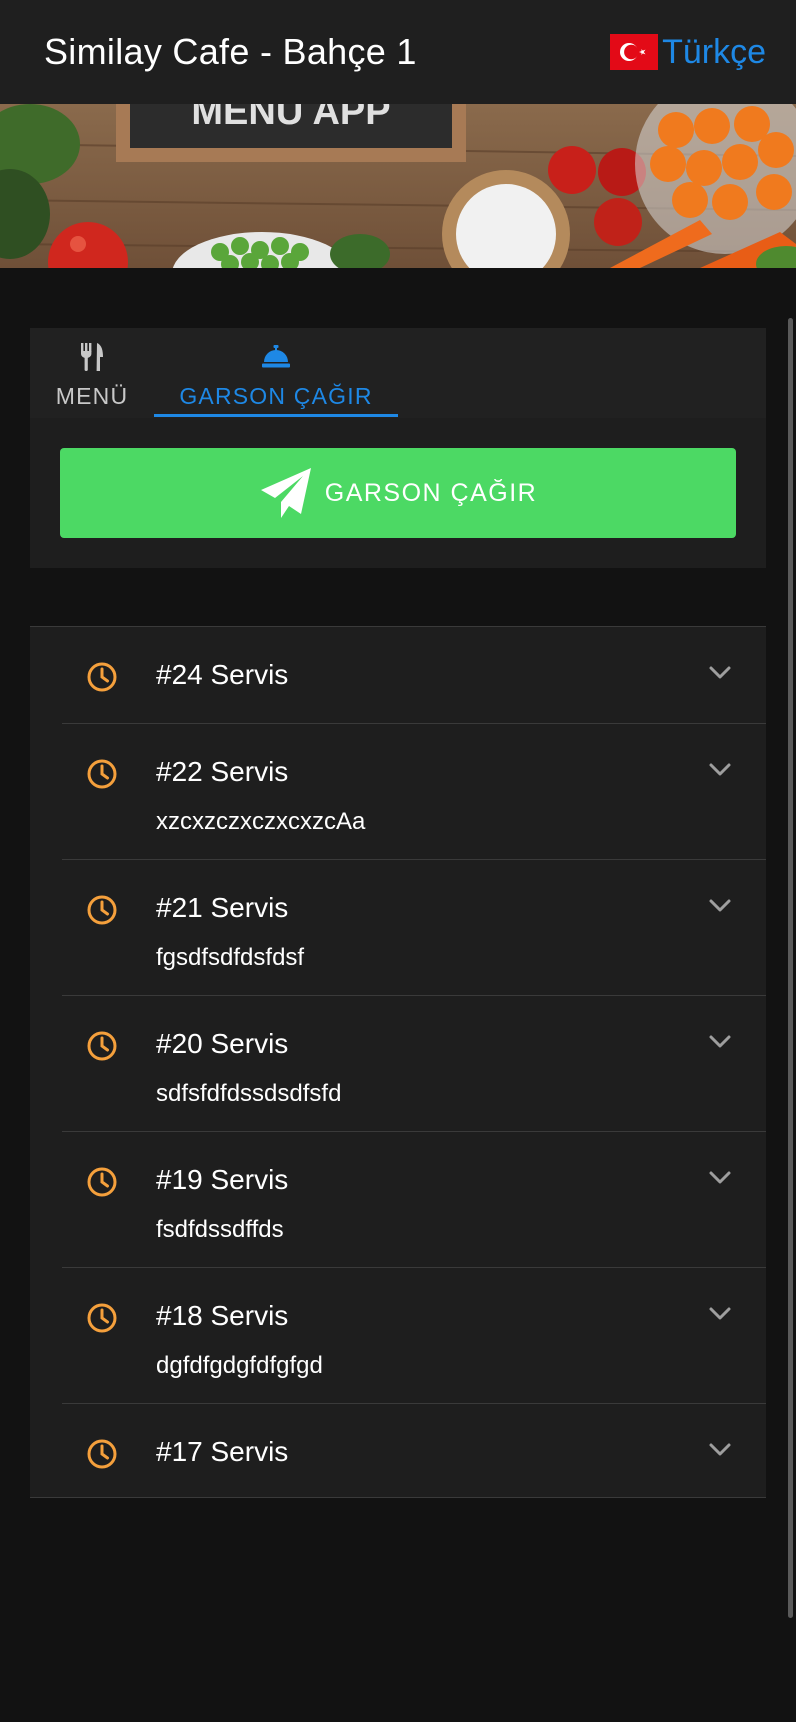 The height and width of the screenshot is (1722, 796). Describe the element at coordinates (398, 928) in the screenshot. I see `service-request-item: #21 Servis fgsdfsdfdsfdsf` at that location.